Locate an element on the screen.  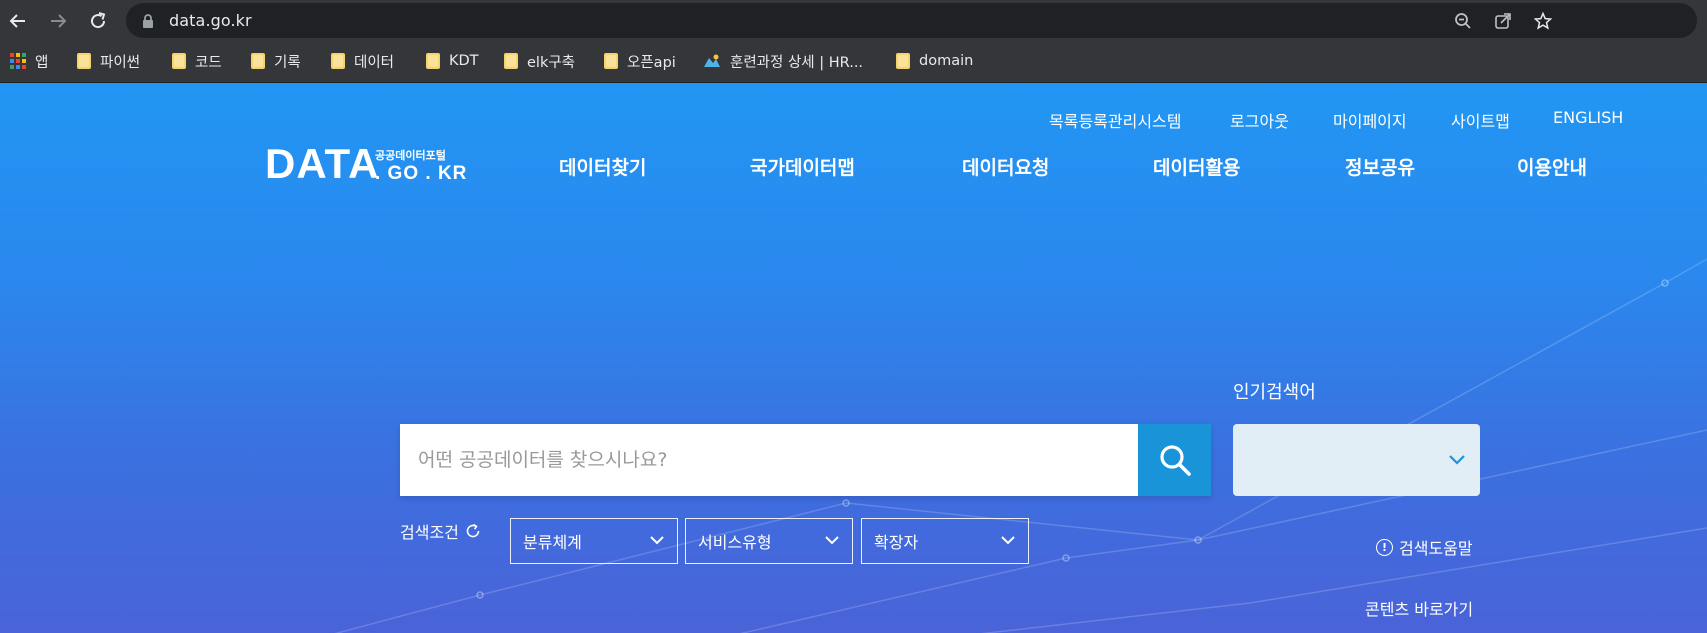
bookmark-folder: 기록 is located at coordinates (276, 61).